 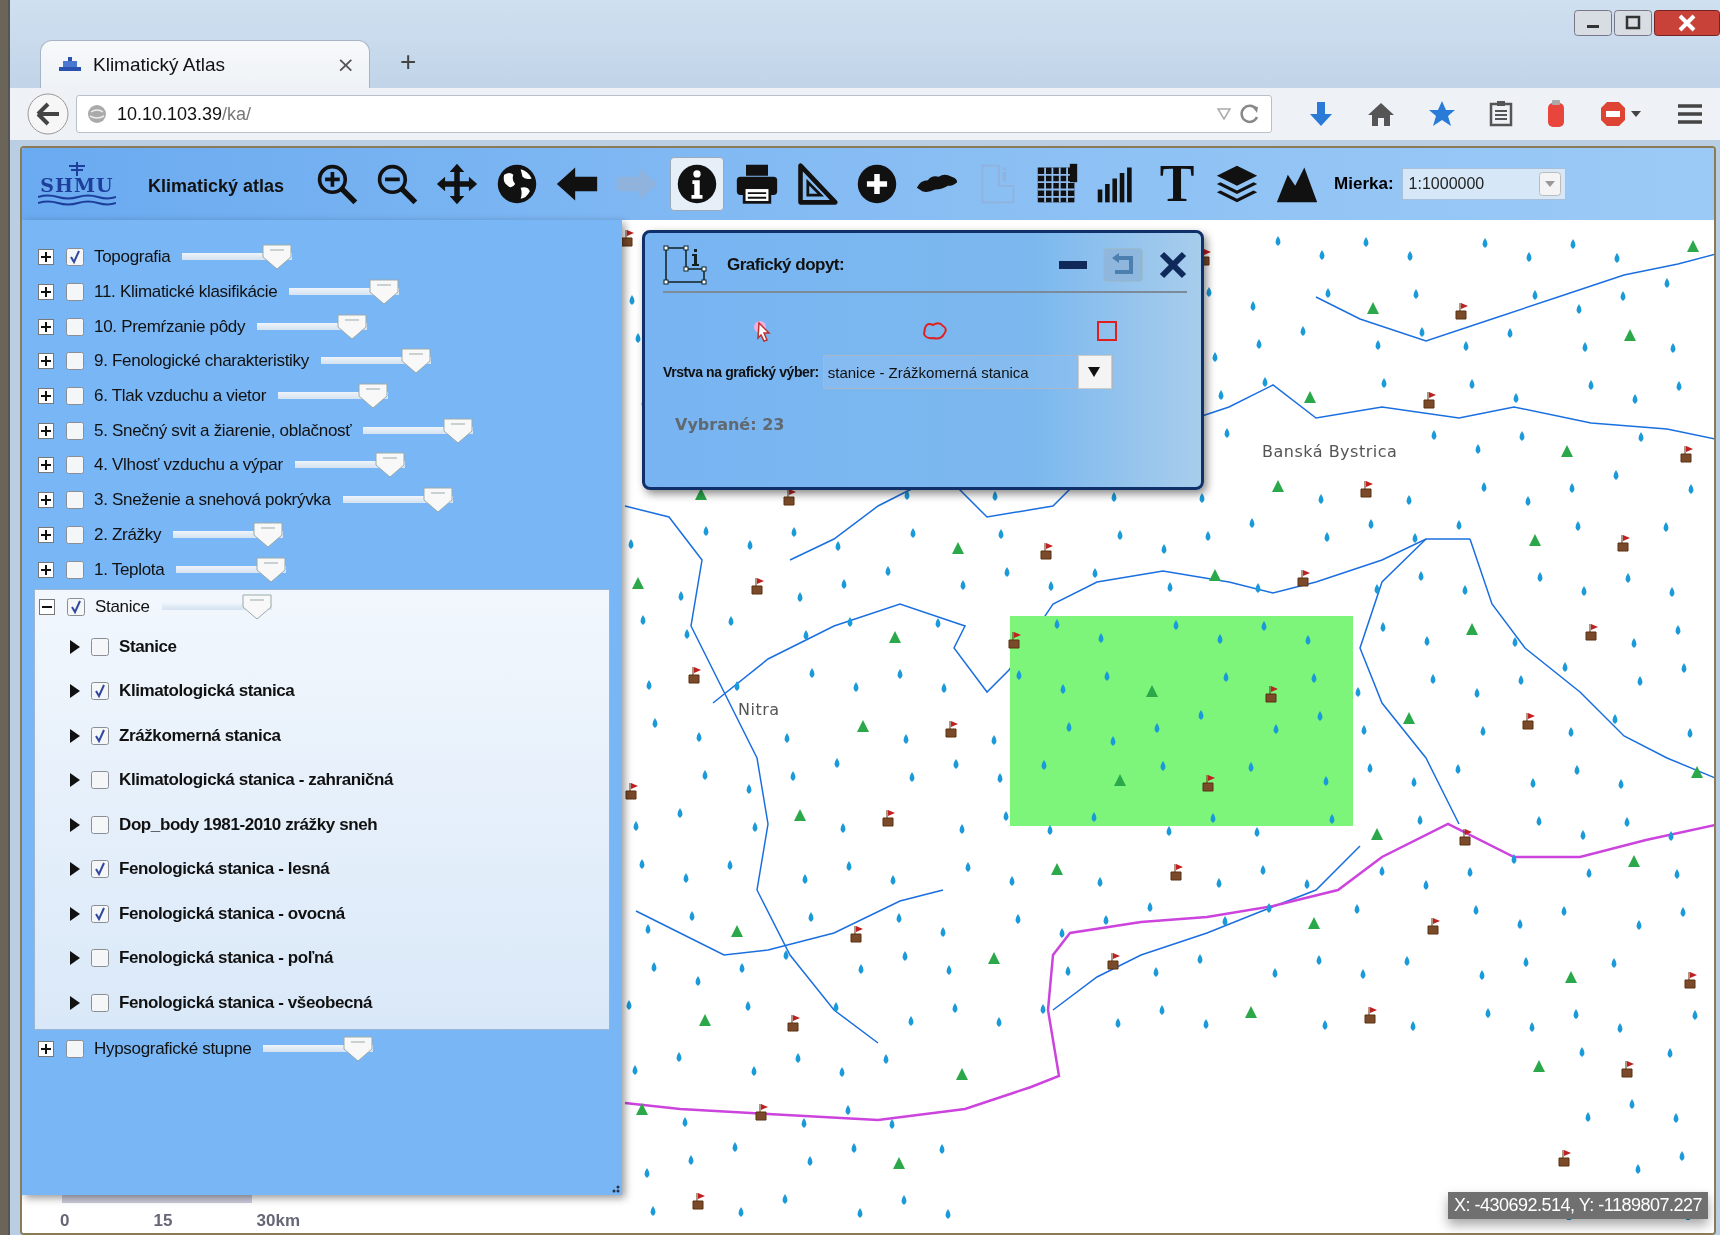 What do you see at coordinates (759, 709) in the screenshot?
I see `place-label: Nitra` at bounding box center [759, 709].